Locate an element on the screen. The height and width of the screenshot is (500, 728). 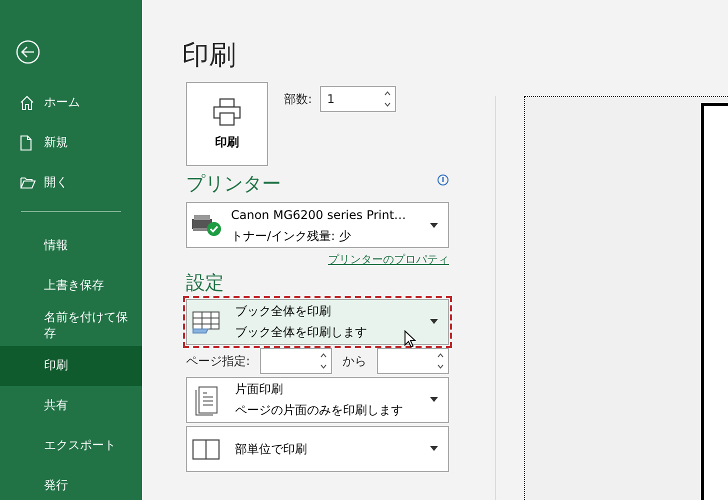
printer-properties-link: プリンターのプロパティ is located at coordinates (388, 260).